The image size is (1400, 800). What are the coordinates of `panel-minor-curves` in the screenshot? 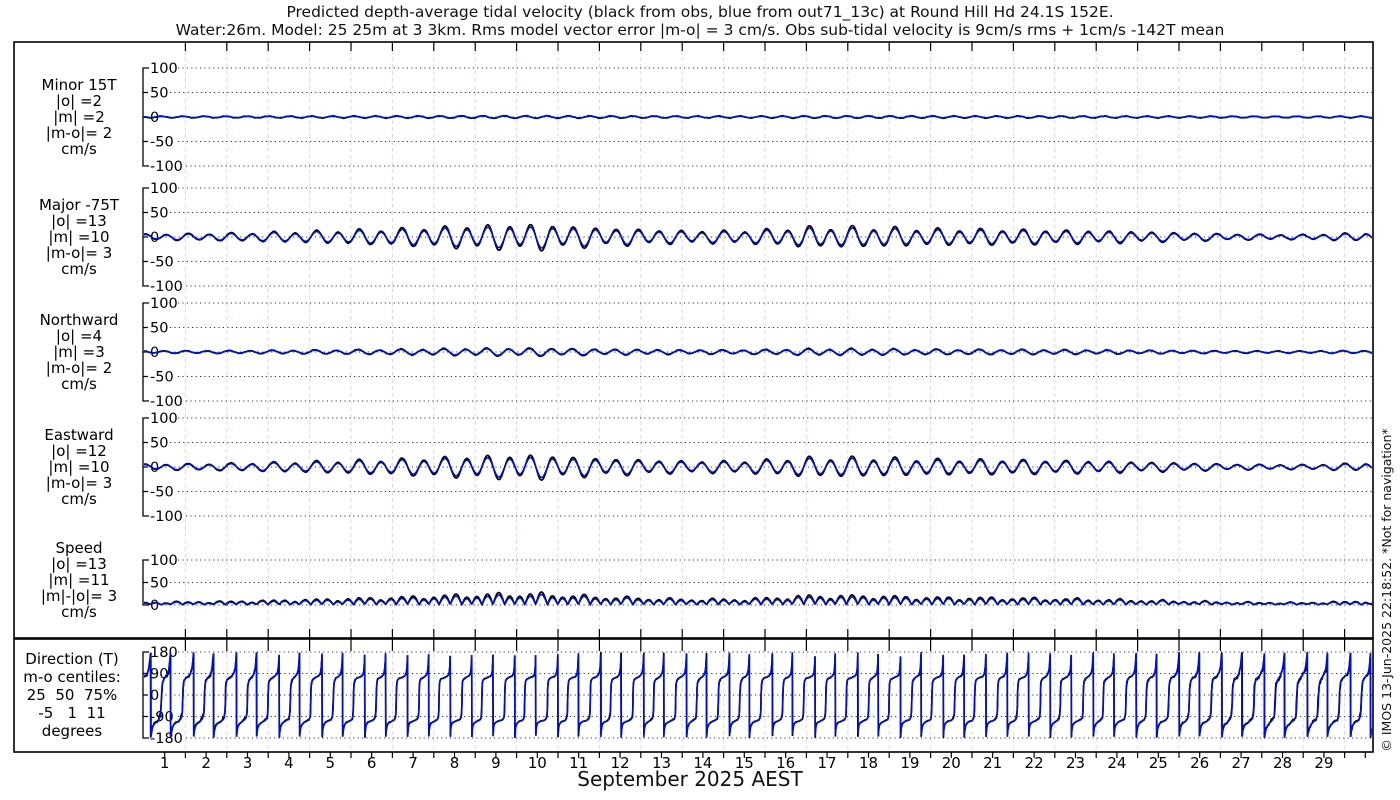 It's located at (758, 117).